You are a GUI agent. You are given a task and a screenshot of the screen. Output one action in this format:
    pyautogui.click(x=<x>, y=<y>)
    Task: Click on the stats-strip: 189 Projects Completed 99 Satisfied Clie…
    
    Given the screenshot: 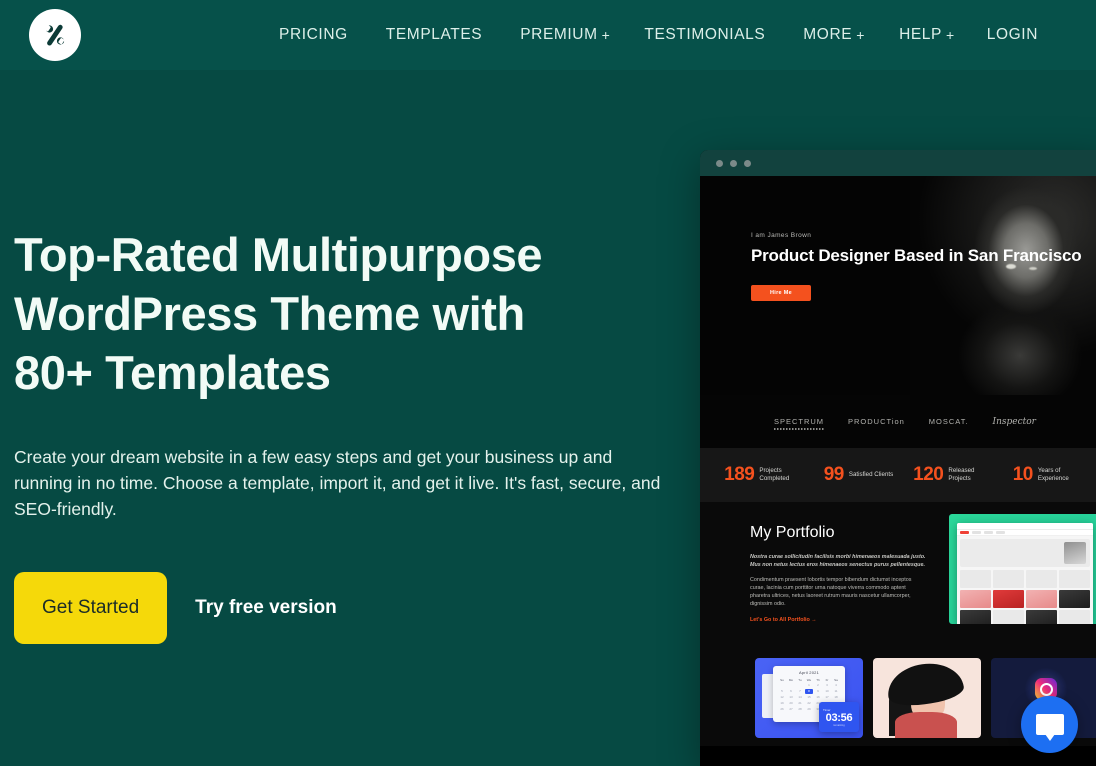 What is the action you would take?
    pyautogui.click(x=898, y=475)
    